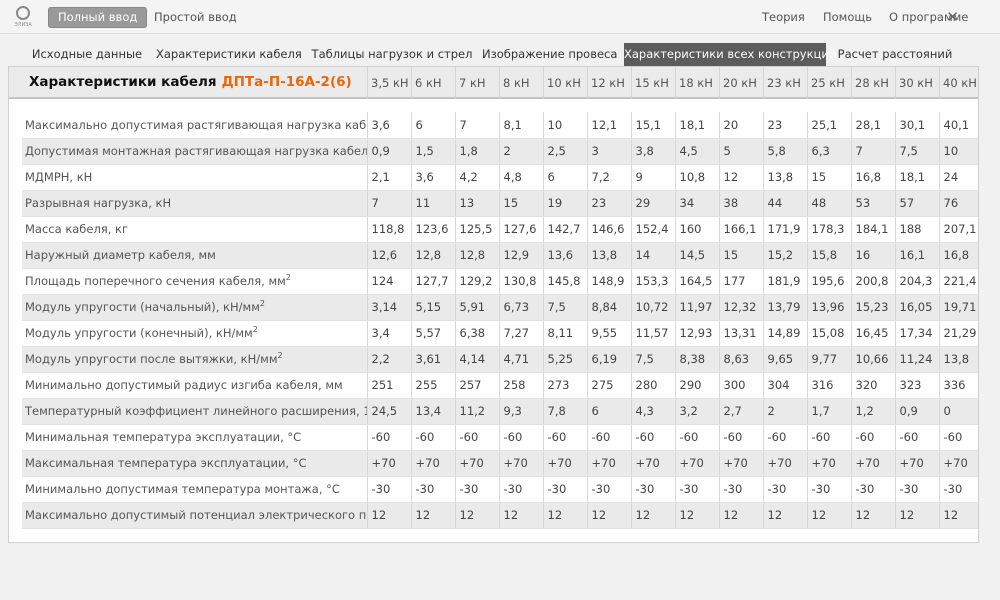 The height and width of the screenshot is (600, 1000). I want to click on table-cell: 10,72, so click(652, 307).